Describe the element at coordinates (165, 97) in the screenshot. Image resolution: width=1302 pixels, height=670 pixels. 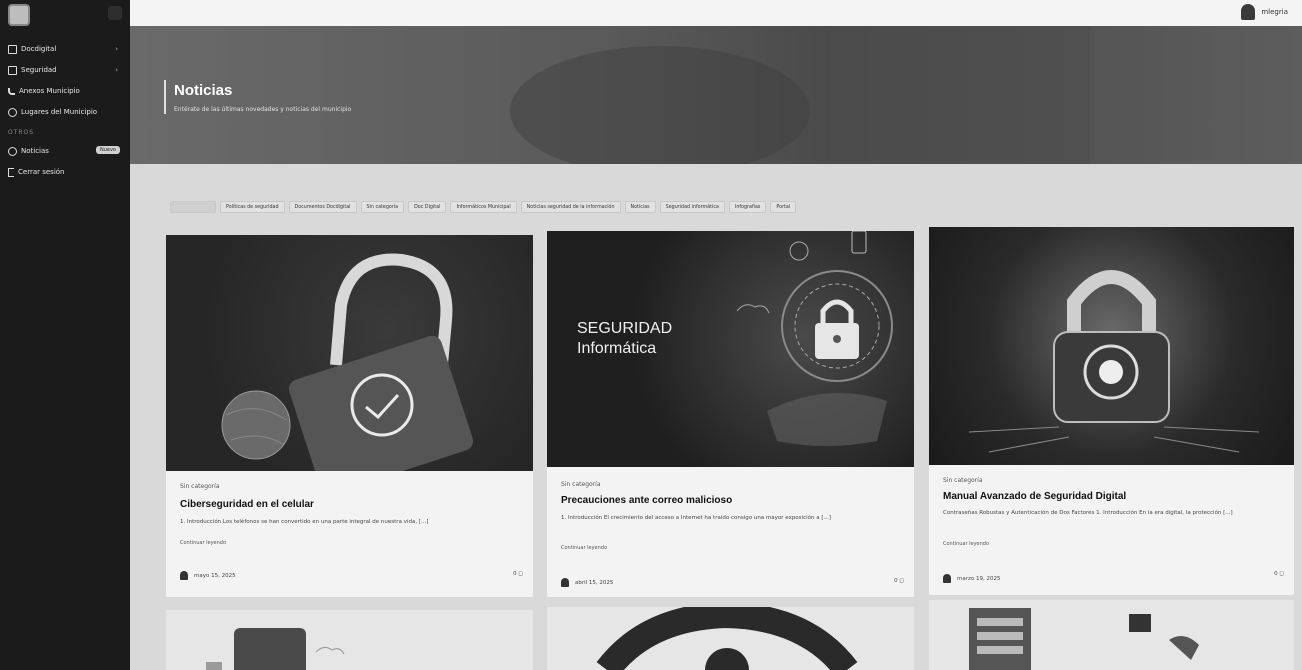
I see `hero-accent-bar` at that location.